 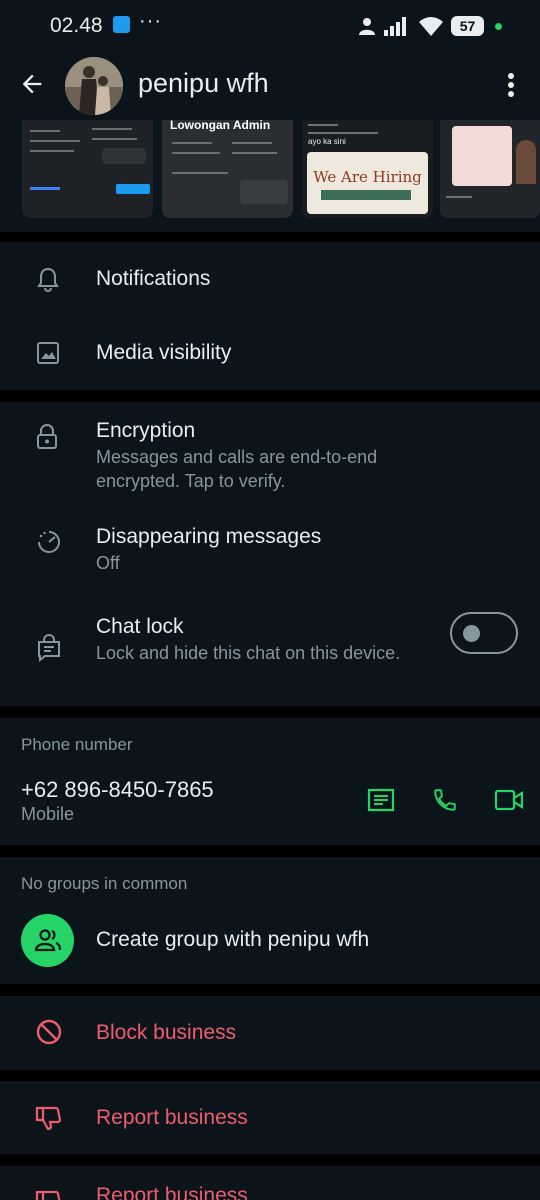 What do you see at coordinates (49, 542) in the screenshot?
I see `timer-icon` at bounding box center [49, 542].